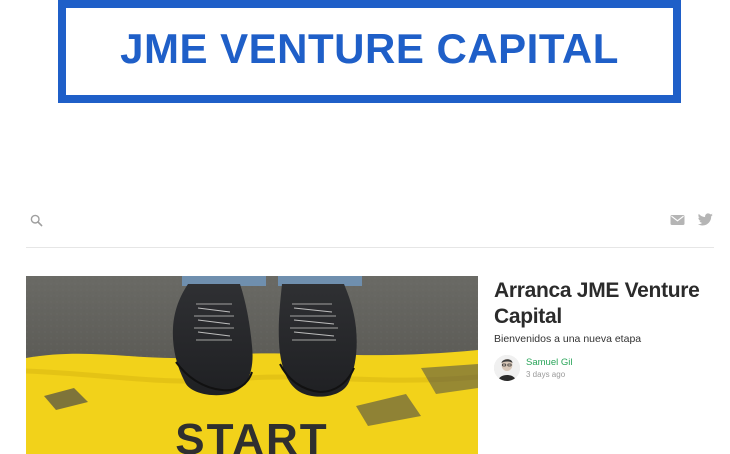 The height and width of the screenshot is (454, 730). I want to click on twitter-icon, so click(705, 220).